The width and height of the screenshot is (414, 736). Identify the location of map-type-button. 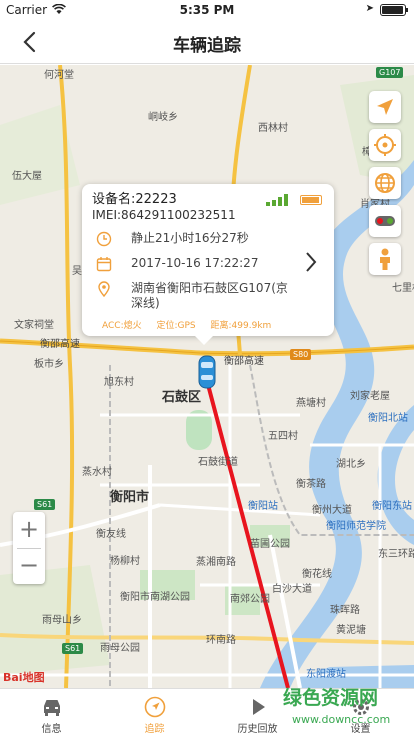
(385, 183).